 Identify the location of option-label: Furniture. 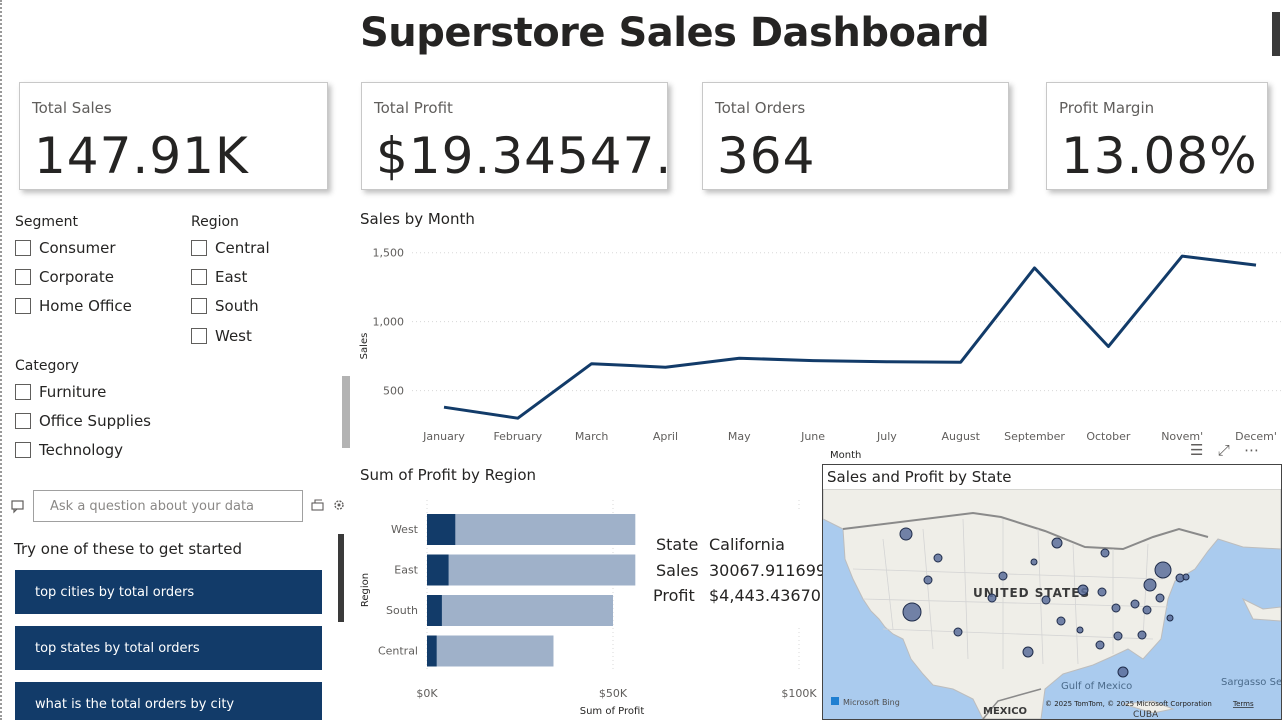
(73, 392).